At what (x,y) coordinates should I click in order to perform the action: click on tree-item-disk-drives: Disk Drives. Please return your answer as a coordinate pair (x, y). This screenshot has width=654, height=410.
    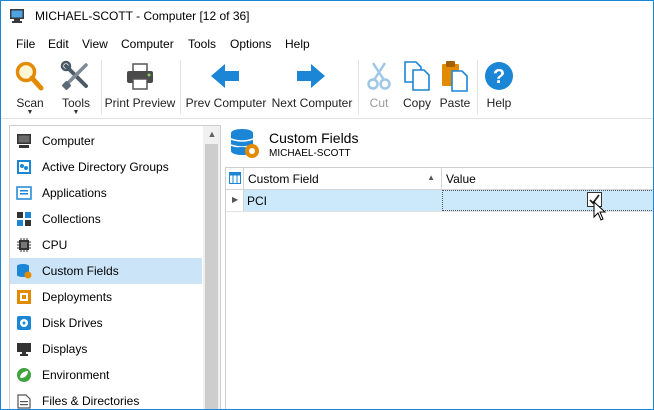
    Looking at the image, I should click on (106, 323).